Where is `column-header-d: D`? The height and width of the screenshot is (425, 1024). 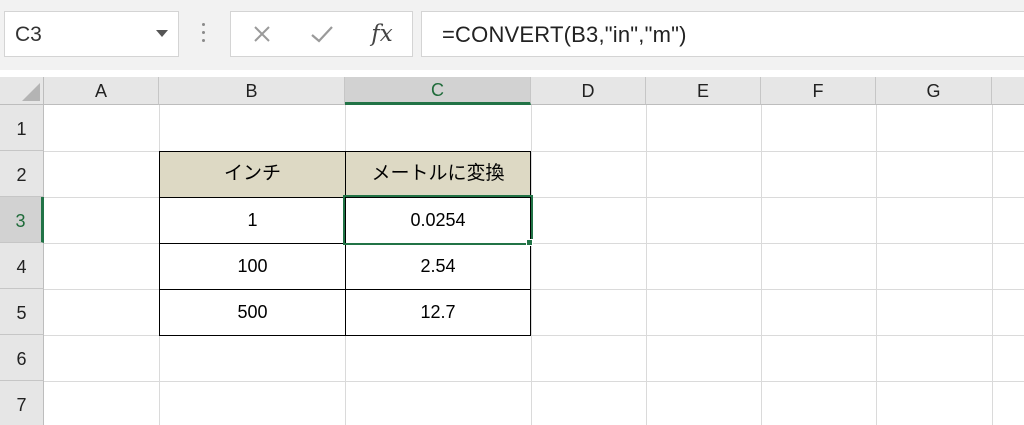
column-header-d: D is located at coordinates (588, 91).